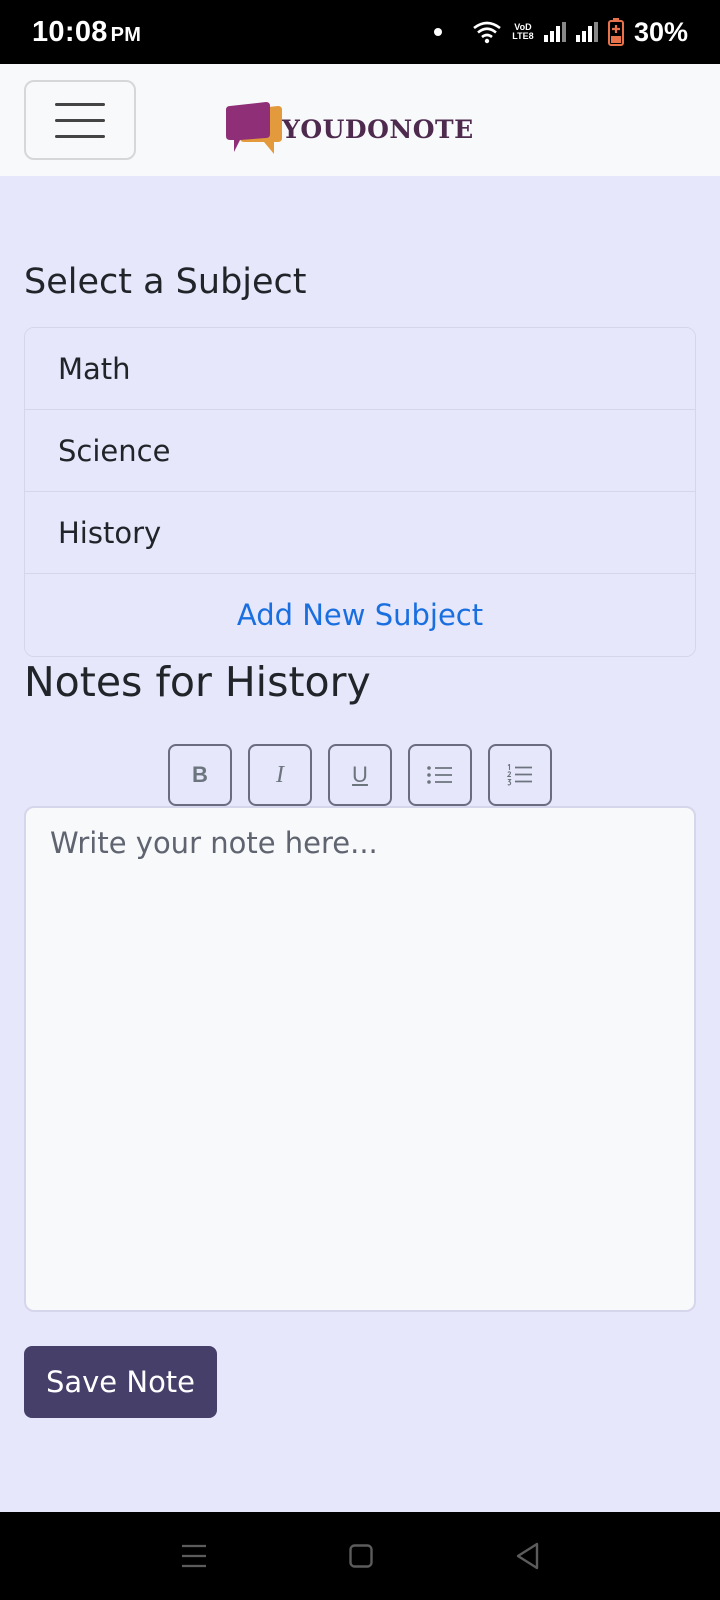 Image resolution: width=720 pixels, height=1600 pixels. What do you see at coordinates (126, 34) in the screenshot?
I see `time-ampm: PM` at bounding box center [126, 34].